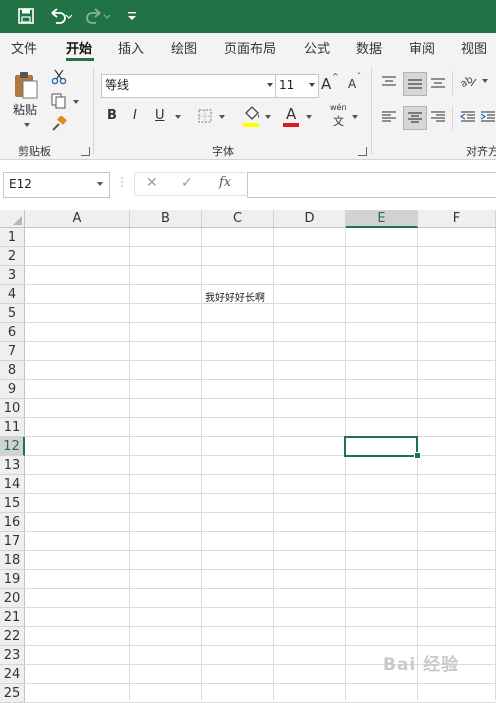 The image size is (496, 703). Describe the element at coordinates (12, 446) in the screenshot. I see `row-header-12: 12` at that location.